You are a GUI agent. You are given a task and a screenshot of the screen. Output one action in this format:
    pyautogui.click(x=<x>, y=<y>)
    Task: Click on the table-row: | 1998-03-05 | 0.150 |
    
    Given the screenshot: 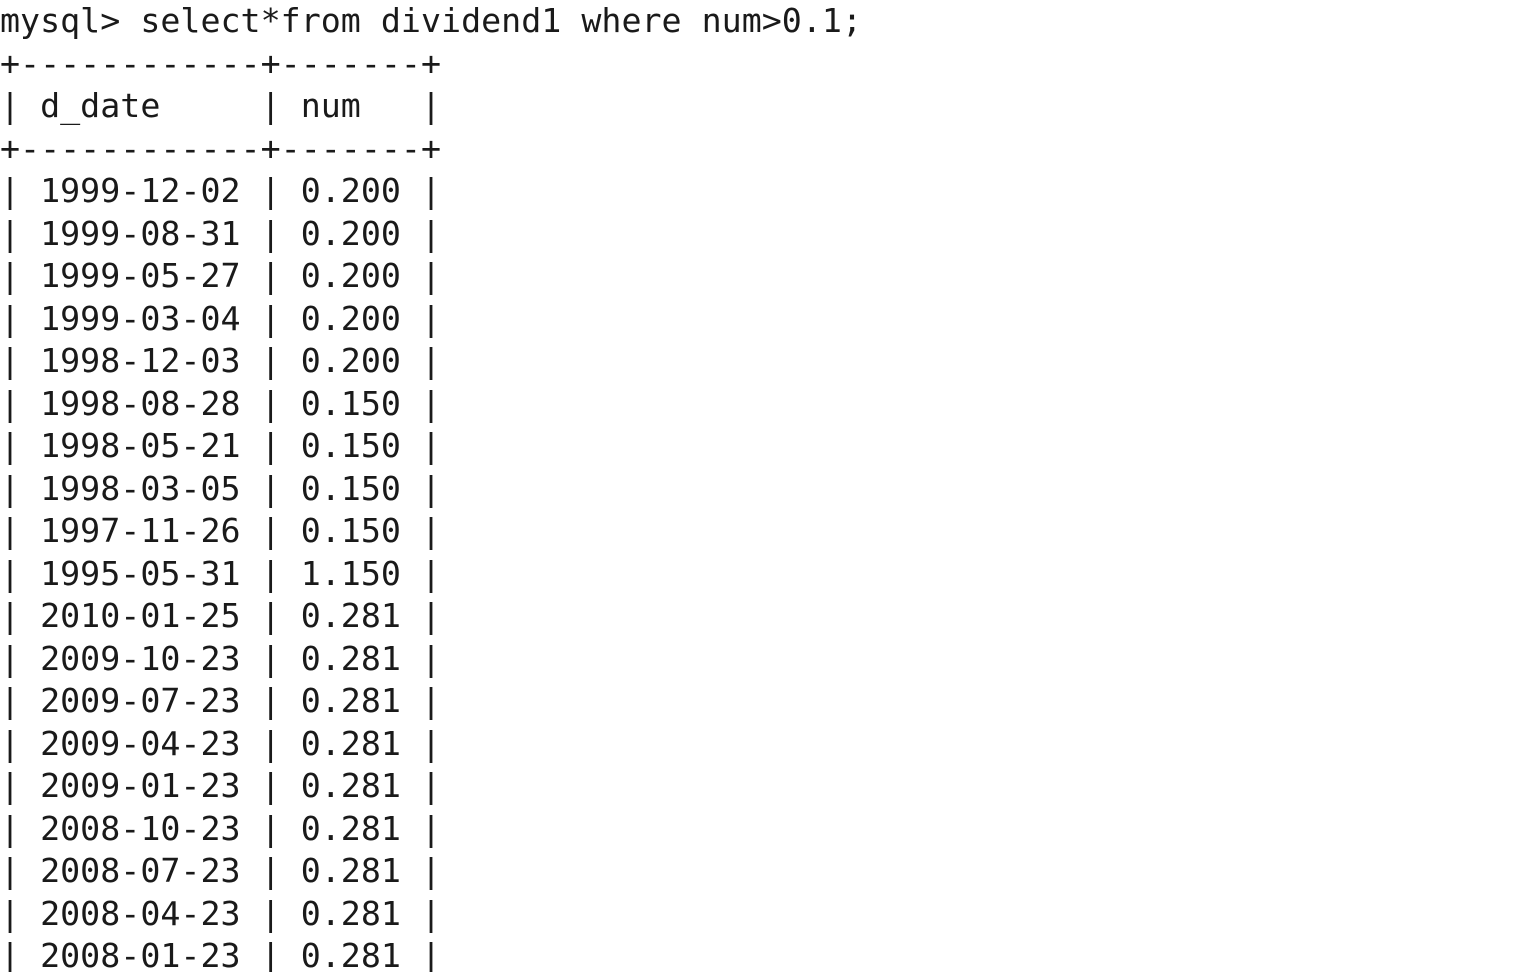 What is the action you would take?
    pyautogui.click(x=221, y=488)
    